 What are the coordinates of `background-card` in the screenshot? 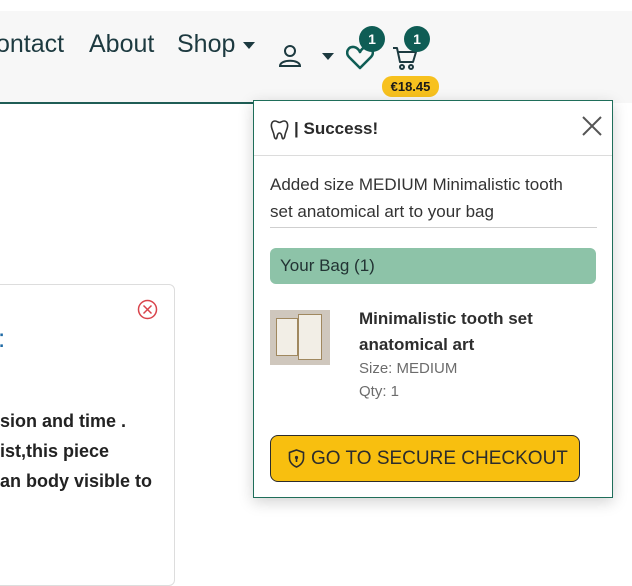 It's located at (87, 435).